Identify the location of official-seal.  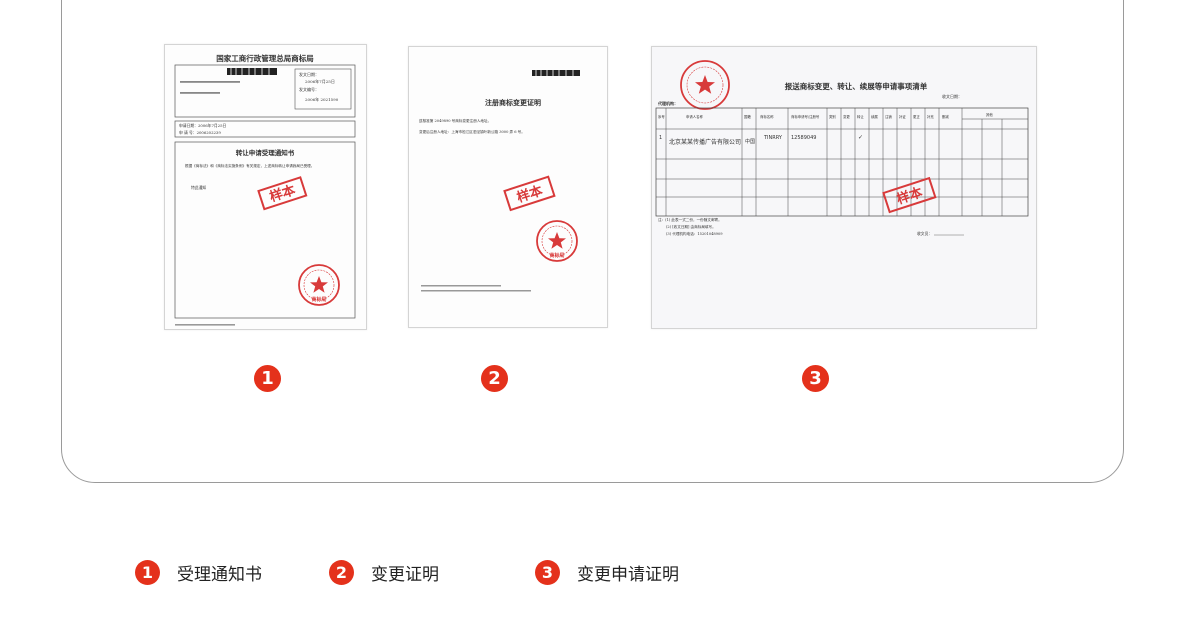
(705, 85).